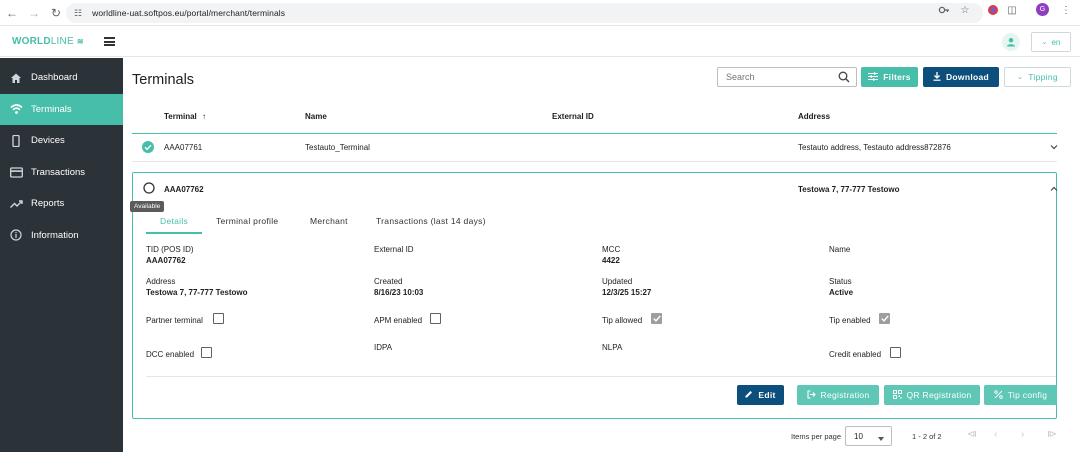 The image size is (1080, 452). What do you see at coordinates (540, 42) in the screenshot?
I see `app-header: WORLDLINE ≋ ⌄ en` at bounding box center [540, 42].